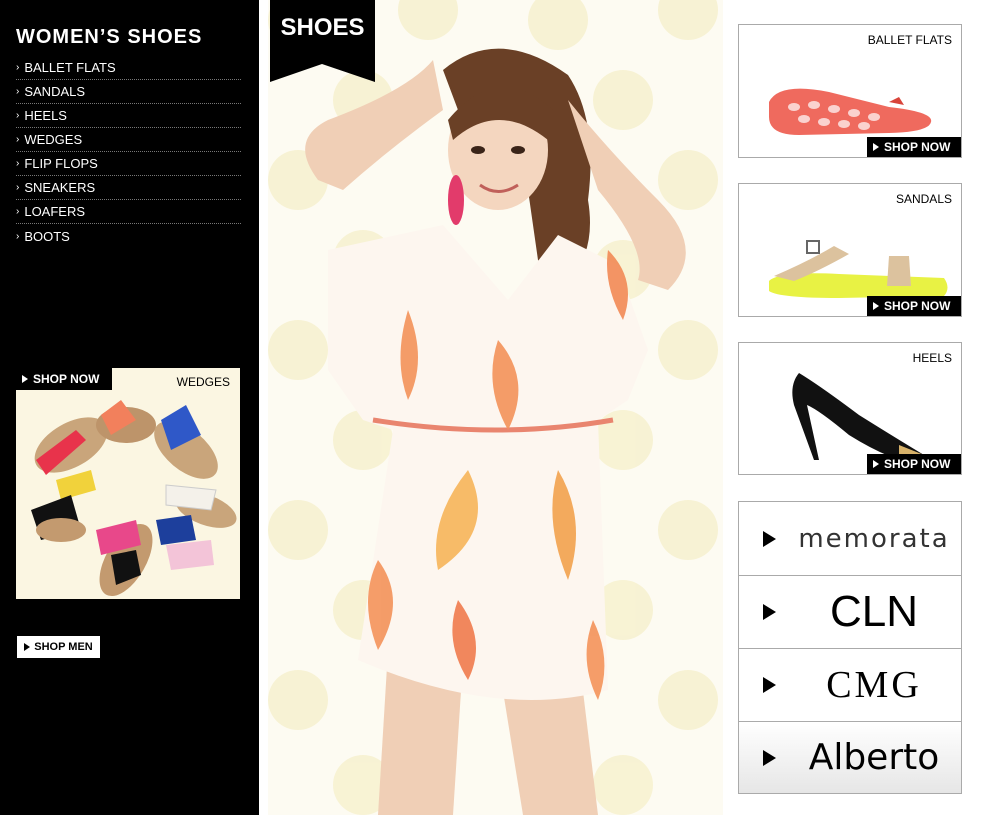  I want to click on section-tag-label: SHOES, so click(322, 27).